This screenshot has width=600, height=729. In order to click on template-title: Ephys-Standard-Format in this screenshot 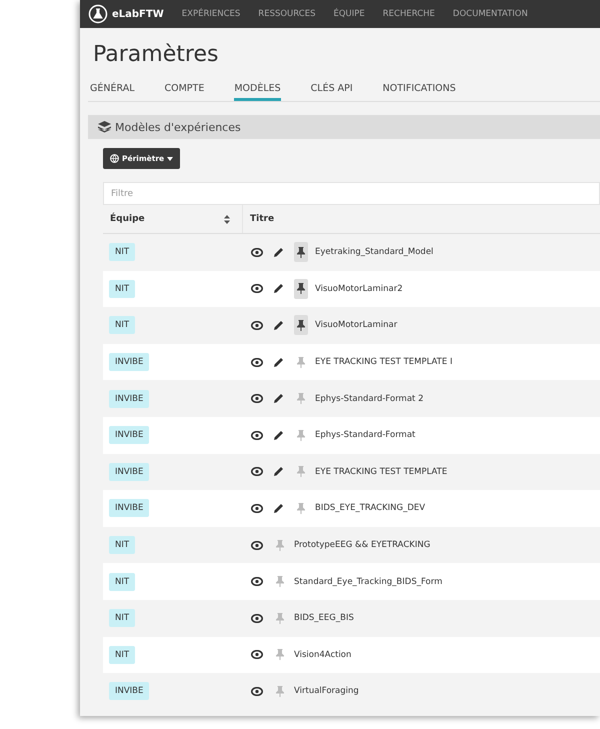, I will do `click(365, 435)`.